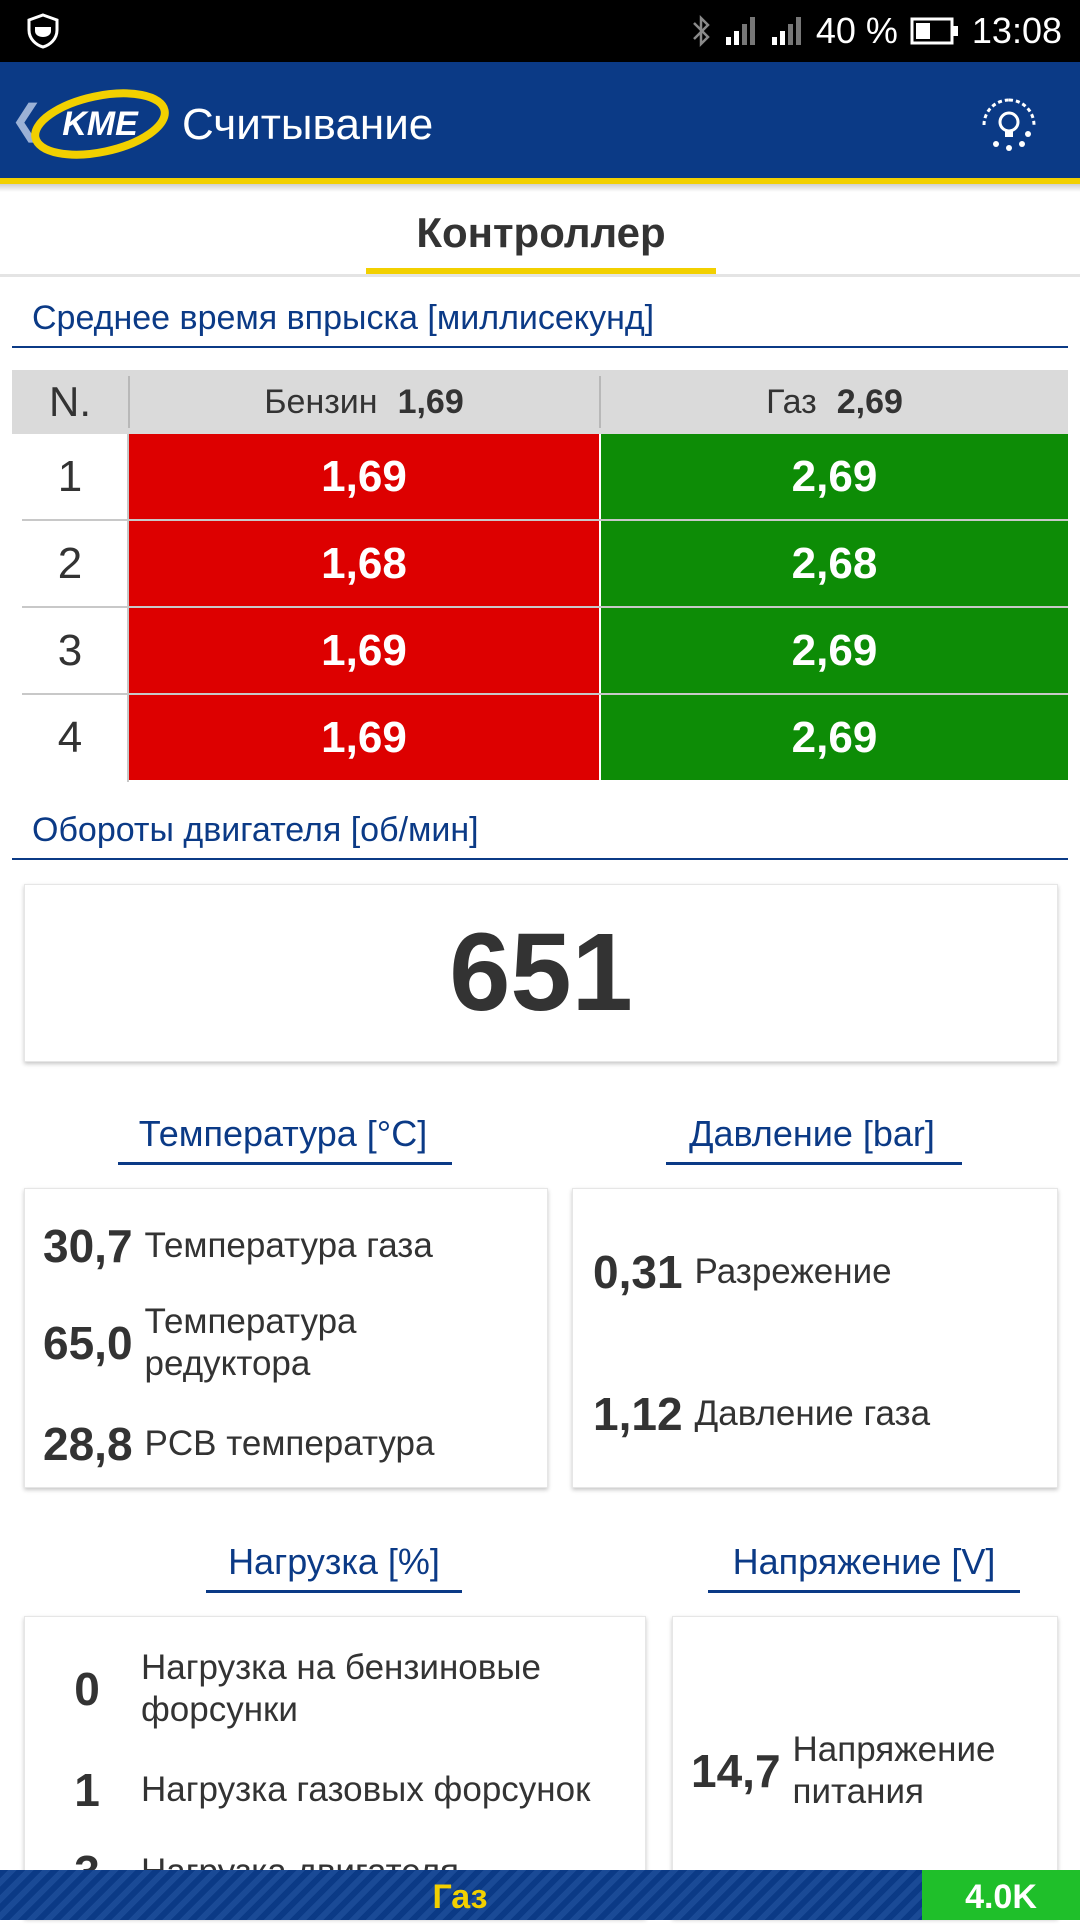 Image resolution: width=1080 pixels, height=1924 pixels. I want to click on battery-percent: 40 %, so click(856, 30).